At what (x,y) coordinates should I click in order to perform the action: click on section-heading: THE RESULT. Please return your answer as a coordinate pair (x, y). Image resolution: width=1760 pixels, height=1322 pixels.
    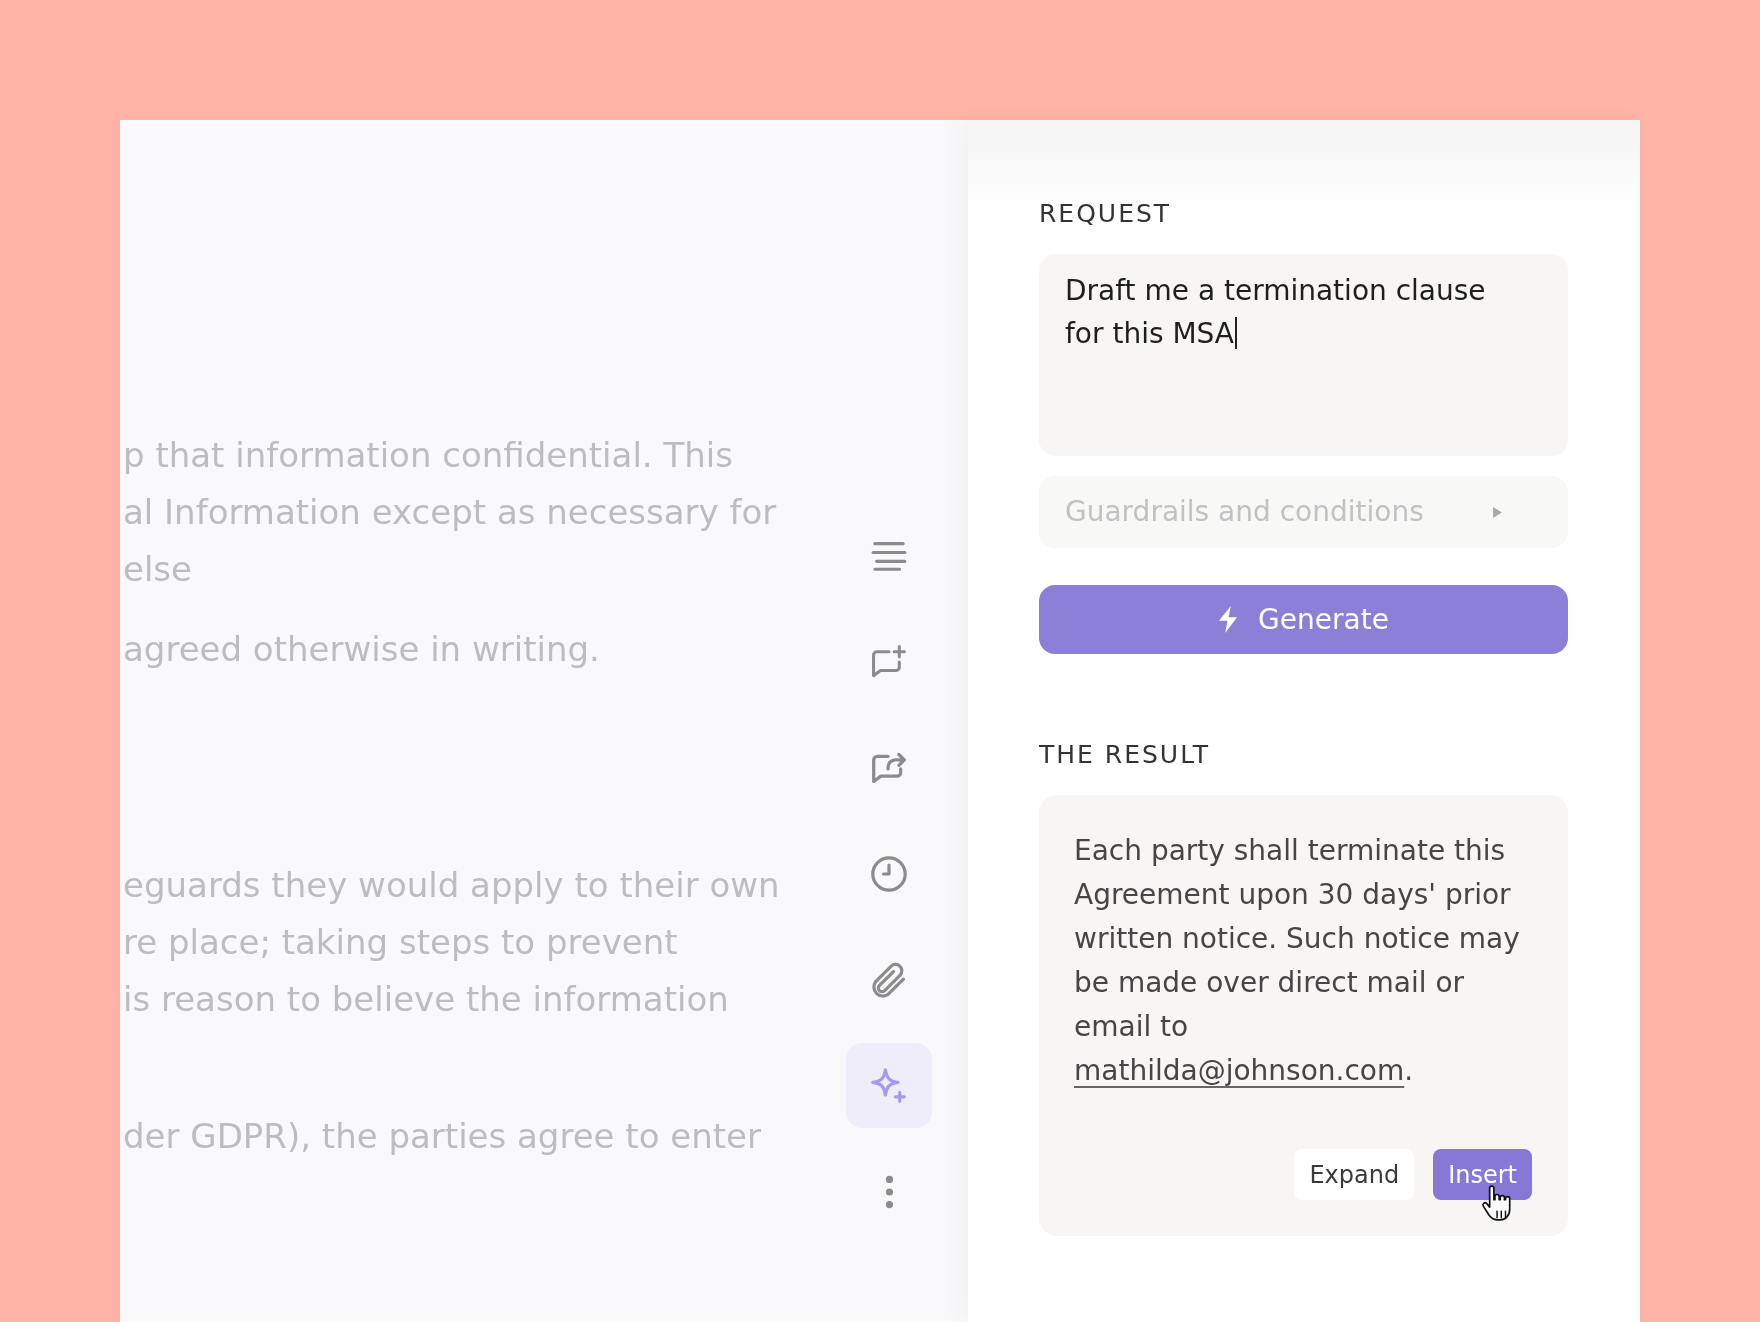
    Looking at the image, I should click on (1125, 755).